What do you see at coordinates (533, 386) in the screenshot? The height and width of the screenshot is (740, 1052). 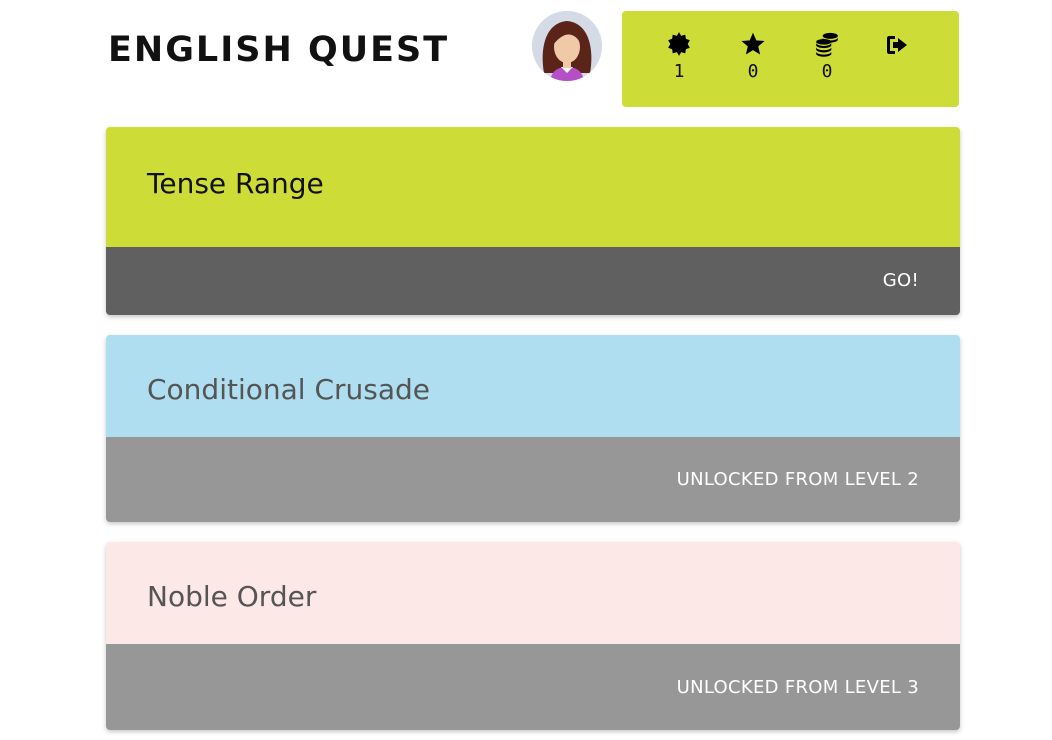 I see `level-card-header: Conditional Crusade` at bounding box center [533, 386].